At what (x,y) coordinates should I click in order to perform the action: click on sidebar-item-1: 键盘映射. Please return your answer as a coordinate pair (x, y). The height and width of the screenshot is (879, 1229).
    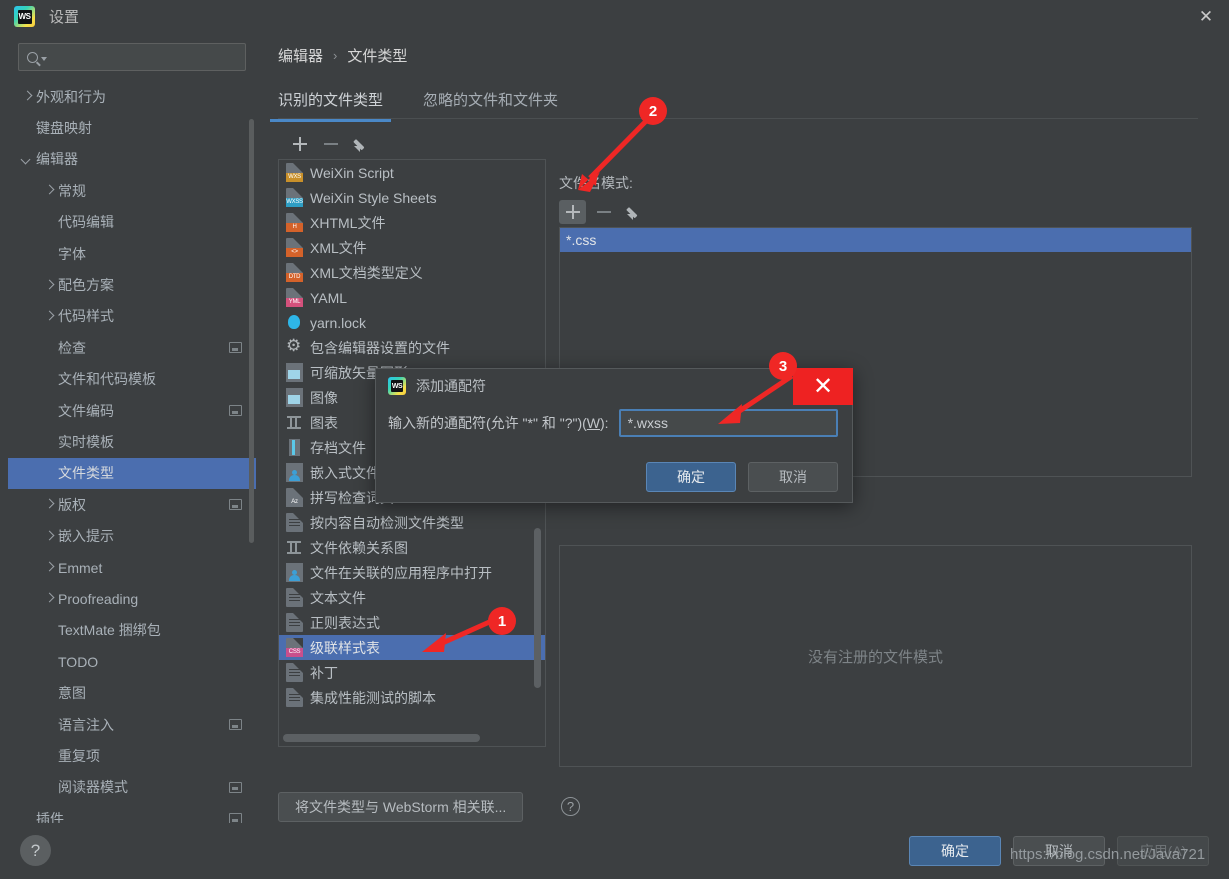
    Looking at the image, I should click on (132, 127).